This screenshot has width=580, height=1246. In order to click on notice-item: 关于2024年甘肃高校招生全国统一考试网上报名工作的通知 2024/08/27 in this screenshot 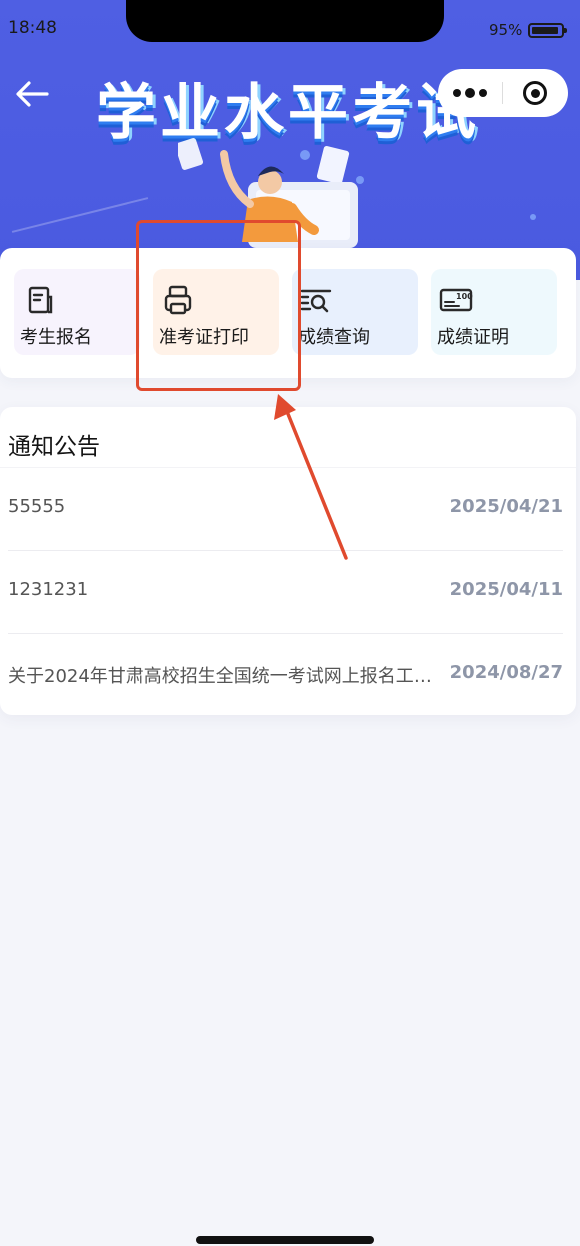, I will do `click(285, 675)`.